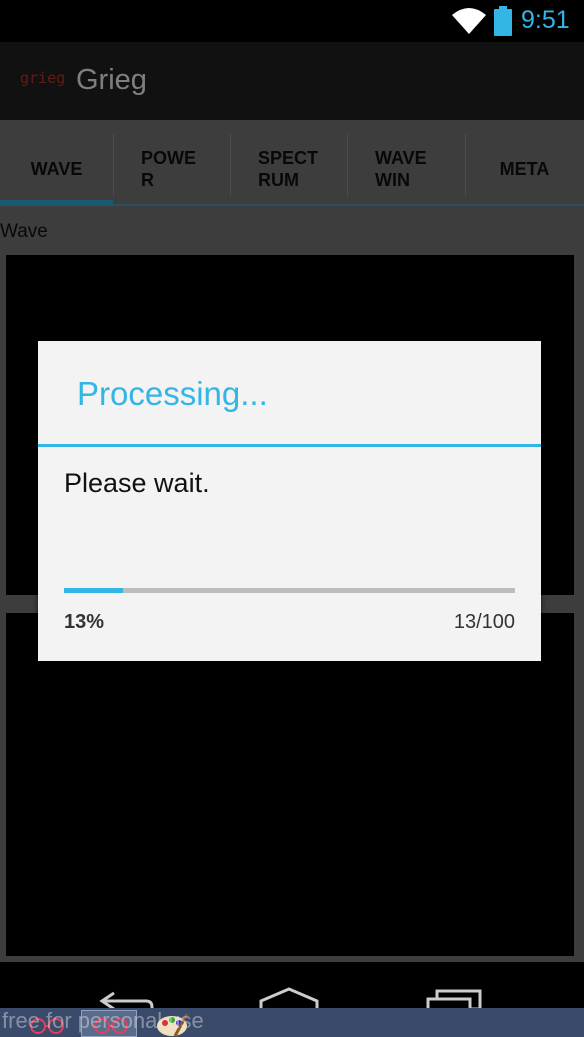 The height and width of the screenshot is (1037, 584). I want to click on wifi-icon, so click(469, 21).